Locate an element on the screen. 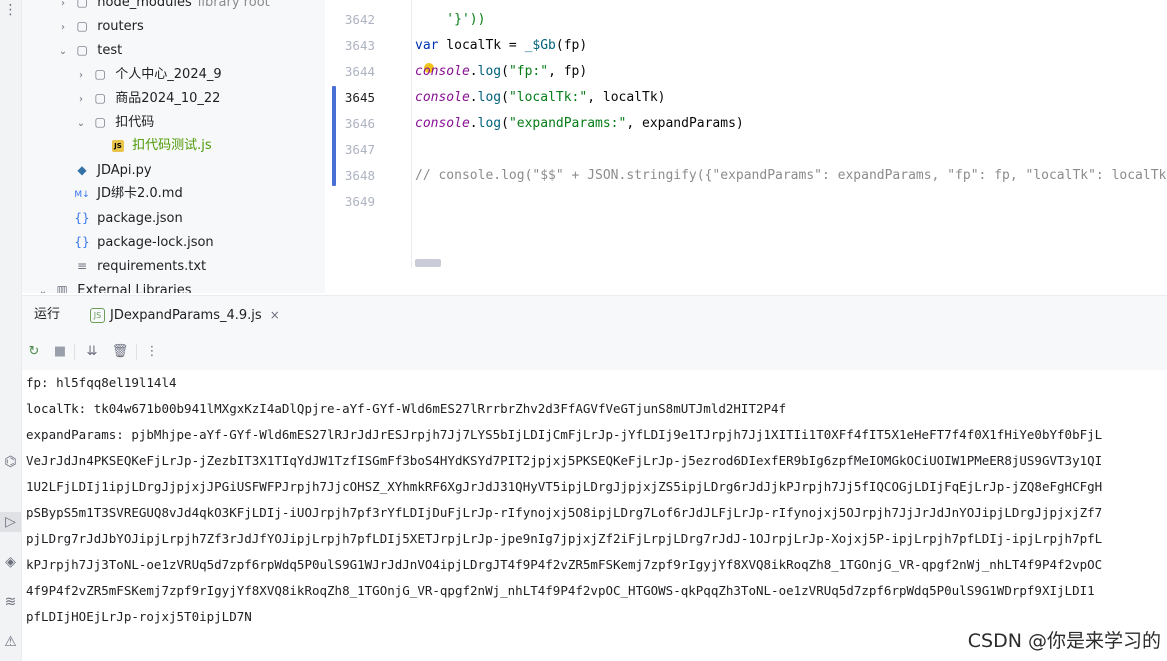  line-number: 3643 is located at coordinates (359, 45).